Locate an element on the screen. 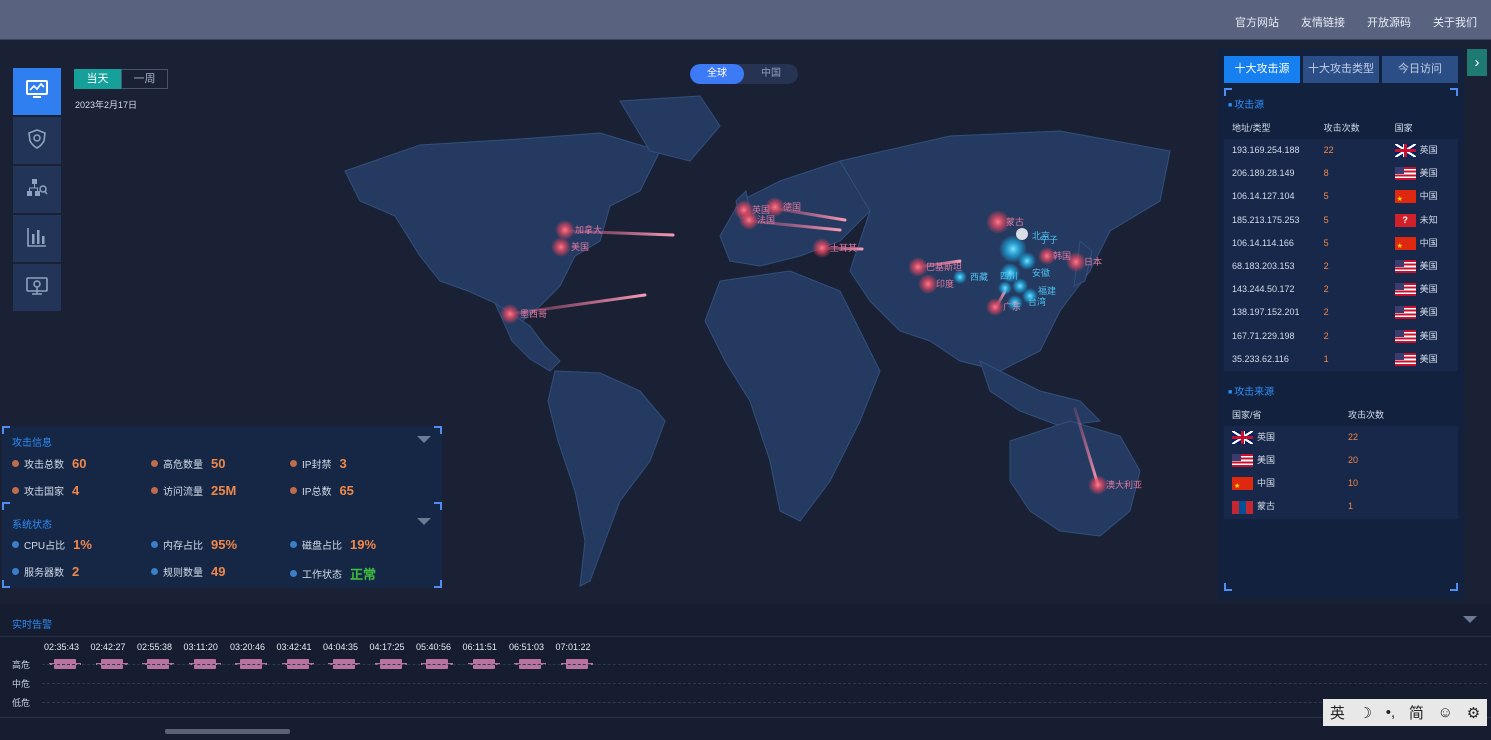 The width and height of the screenshot is (1491, 740). africa-shape is located at coordinates (792, 396).